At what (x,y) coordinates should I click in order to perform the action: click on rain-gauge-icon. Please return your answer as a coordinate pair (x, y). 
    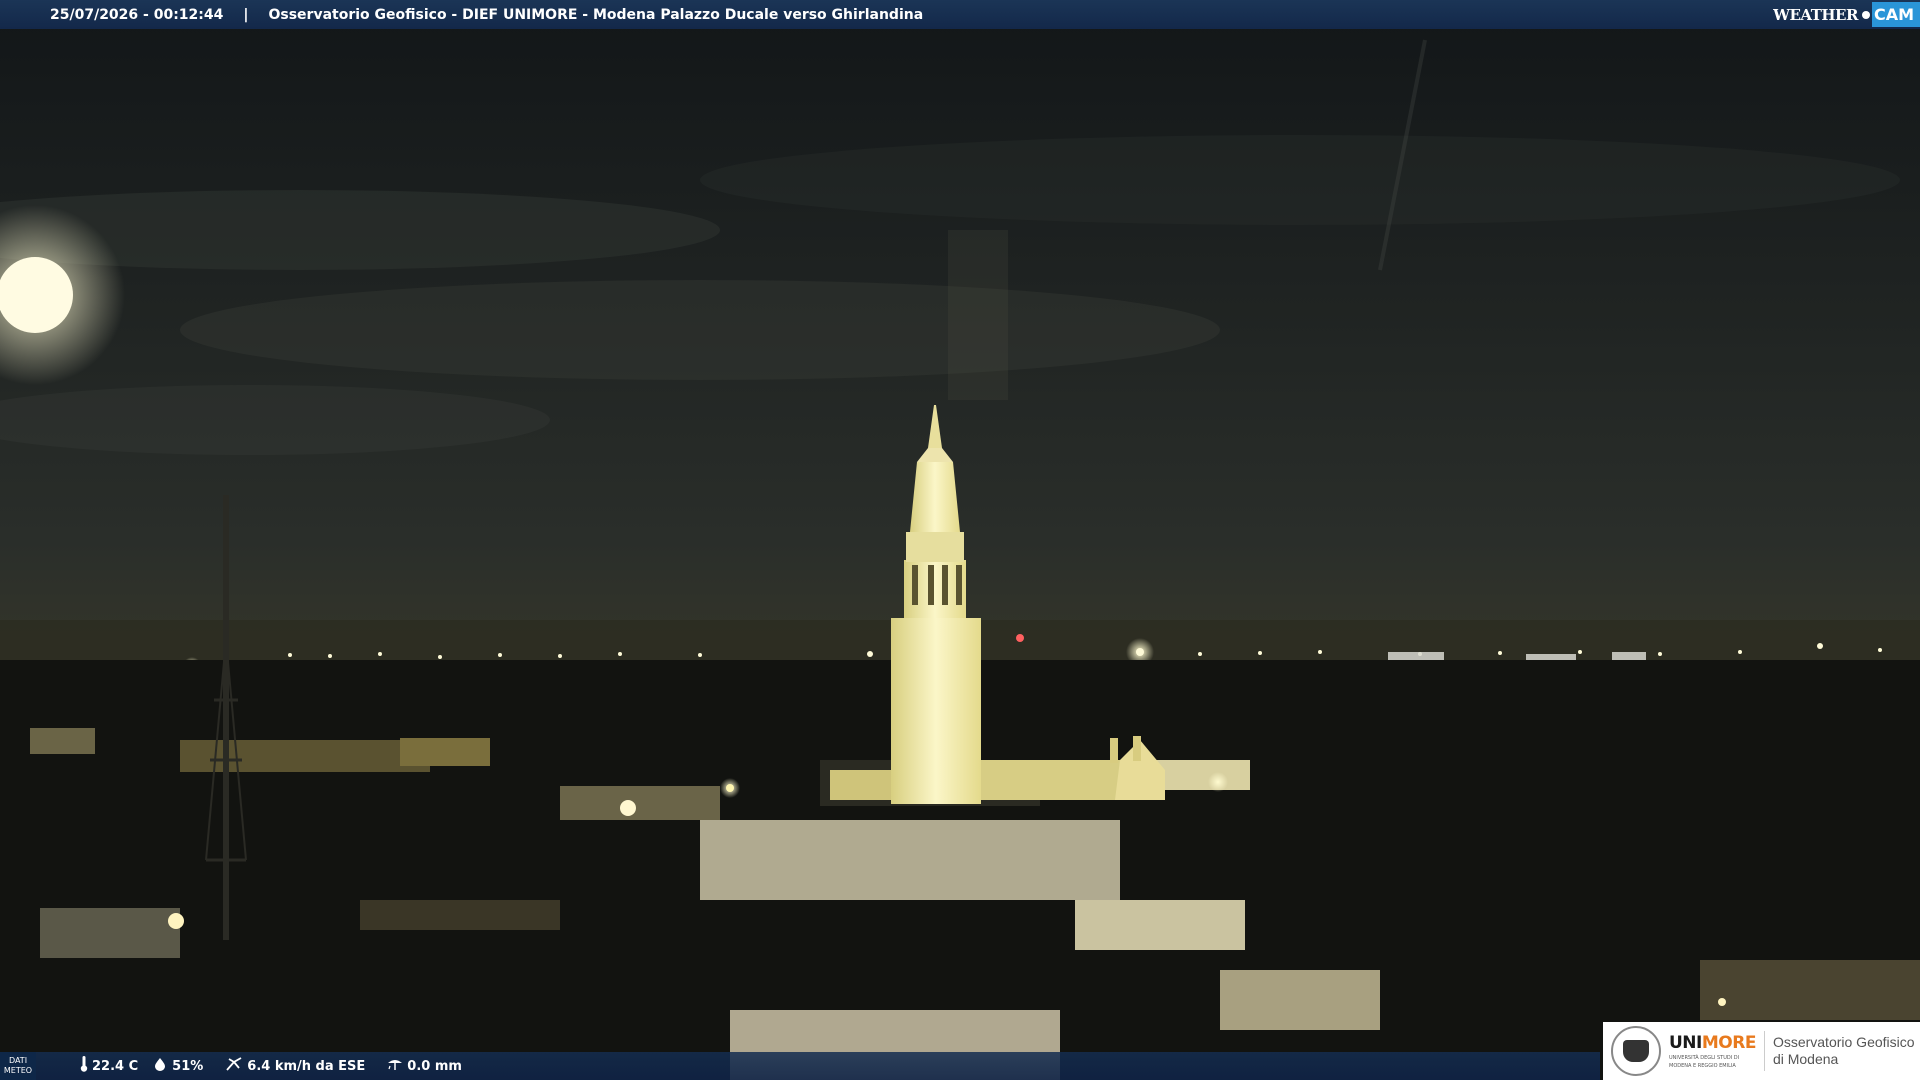
    Looking at the image, I should click on (395, 1066).